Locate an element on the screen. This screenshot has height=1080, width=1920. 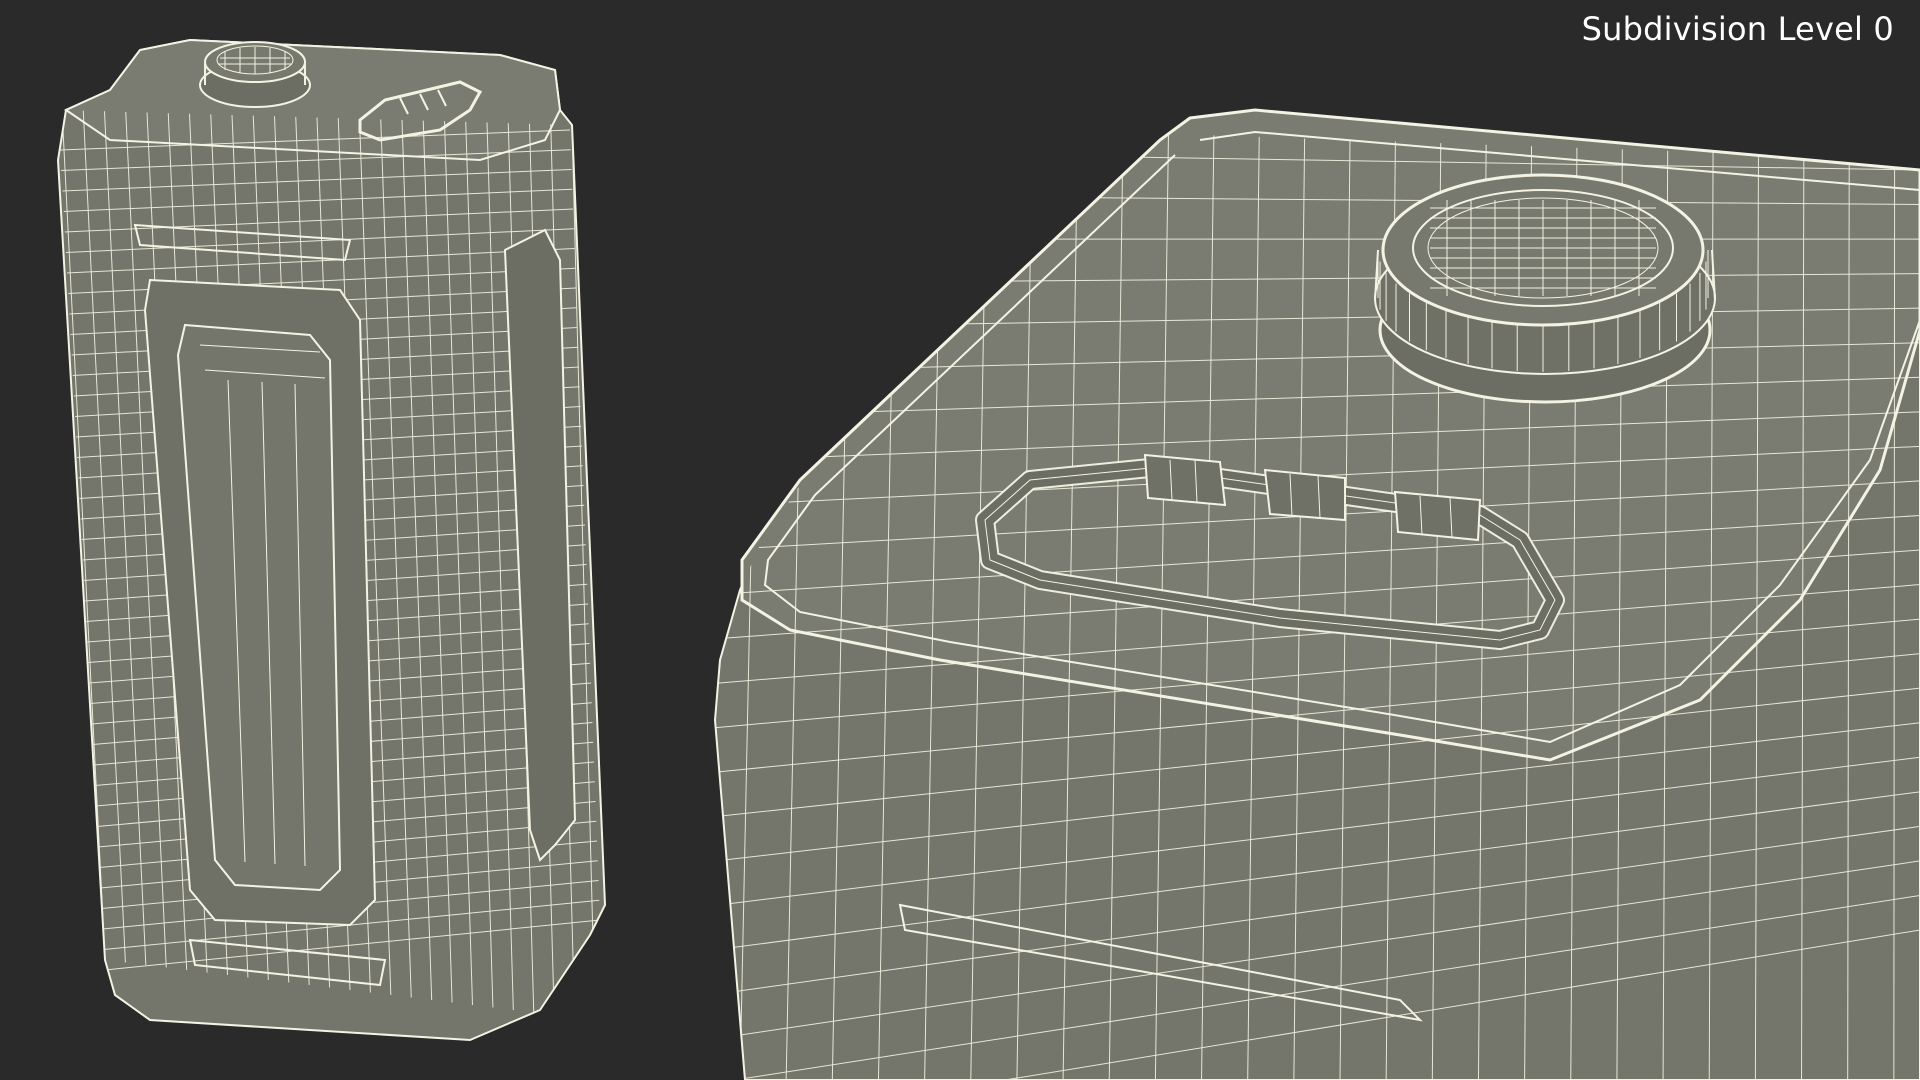
subdivision-level-label: Subdivision Level 0 is located at coordinates (1737, 29).